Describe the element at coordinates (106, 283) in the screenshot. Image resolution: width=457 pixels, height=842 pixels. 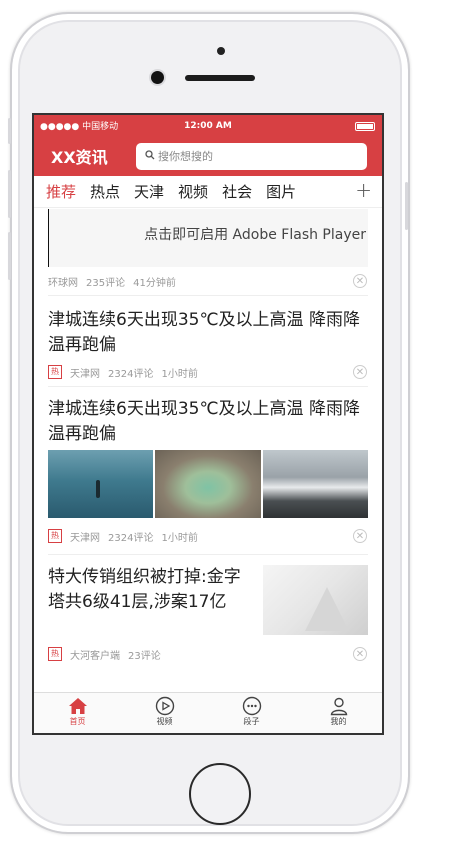
I see `article-comments: 235评论` at that location.